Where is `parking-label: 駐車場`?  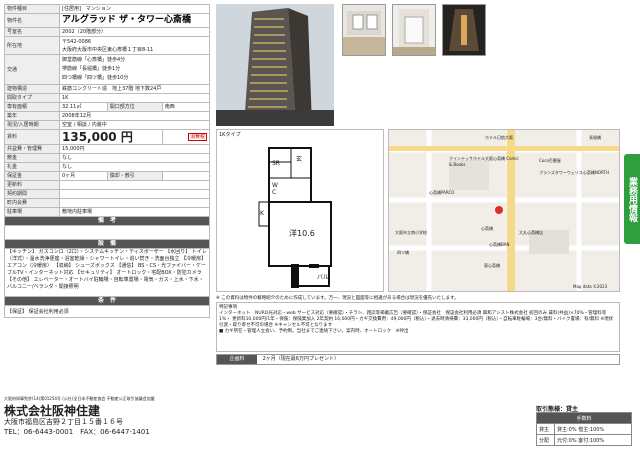 parking-label: 駐車場 is located at coordinates (32, 212).